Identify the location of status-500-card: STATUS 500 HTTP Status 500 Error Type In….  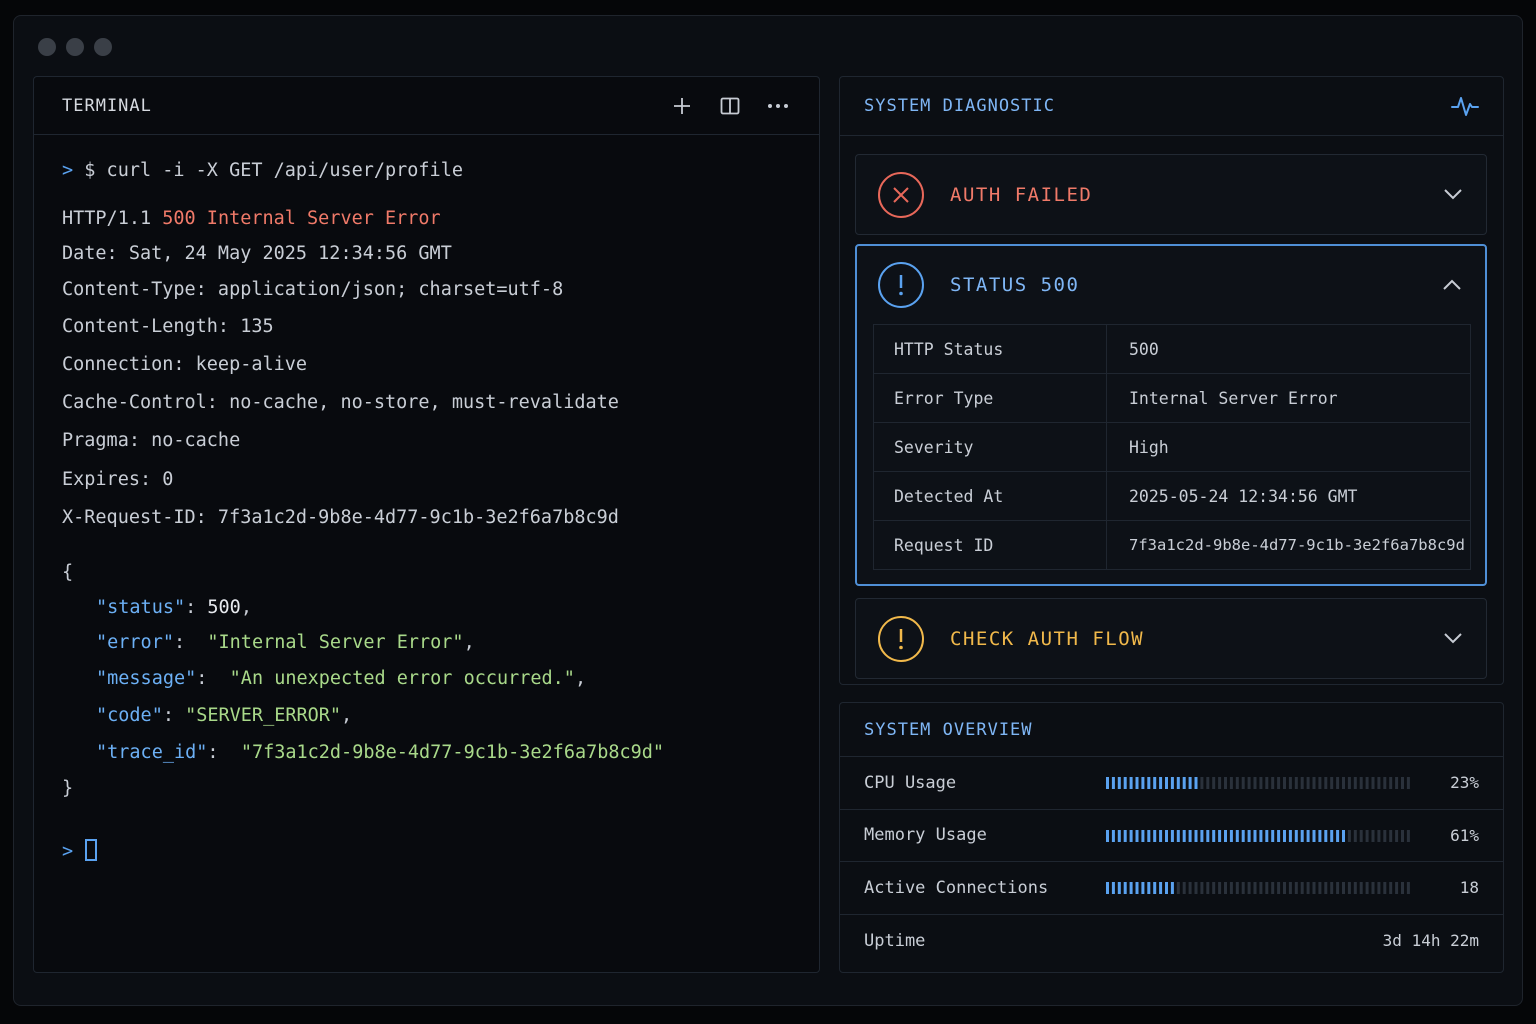
(1171, 415).